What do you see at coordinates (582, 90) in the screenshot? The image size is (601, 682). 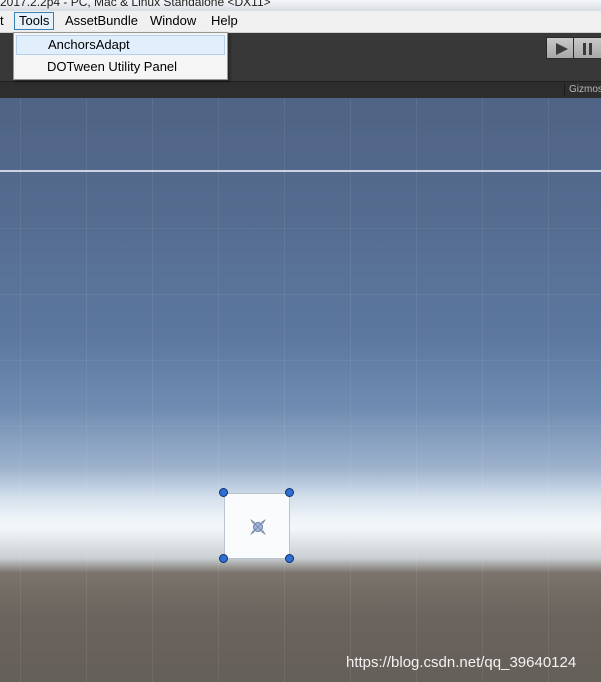 I see `gizmos-dropdown: Gizmos` at bounding box center [582, 90].